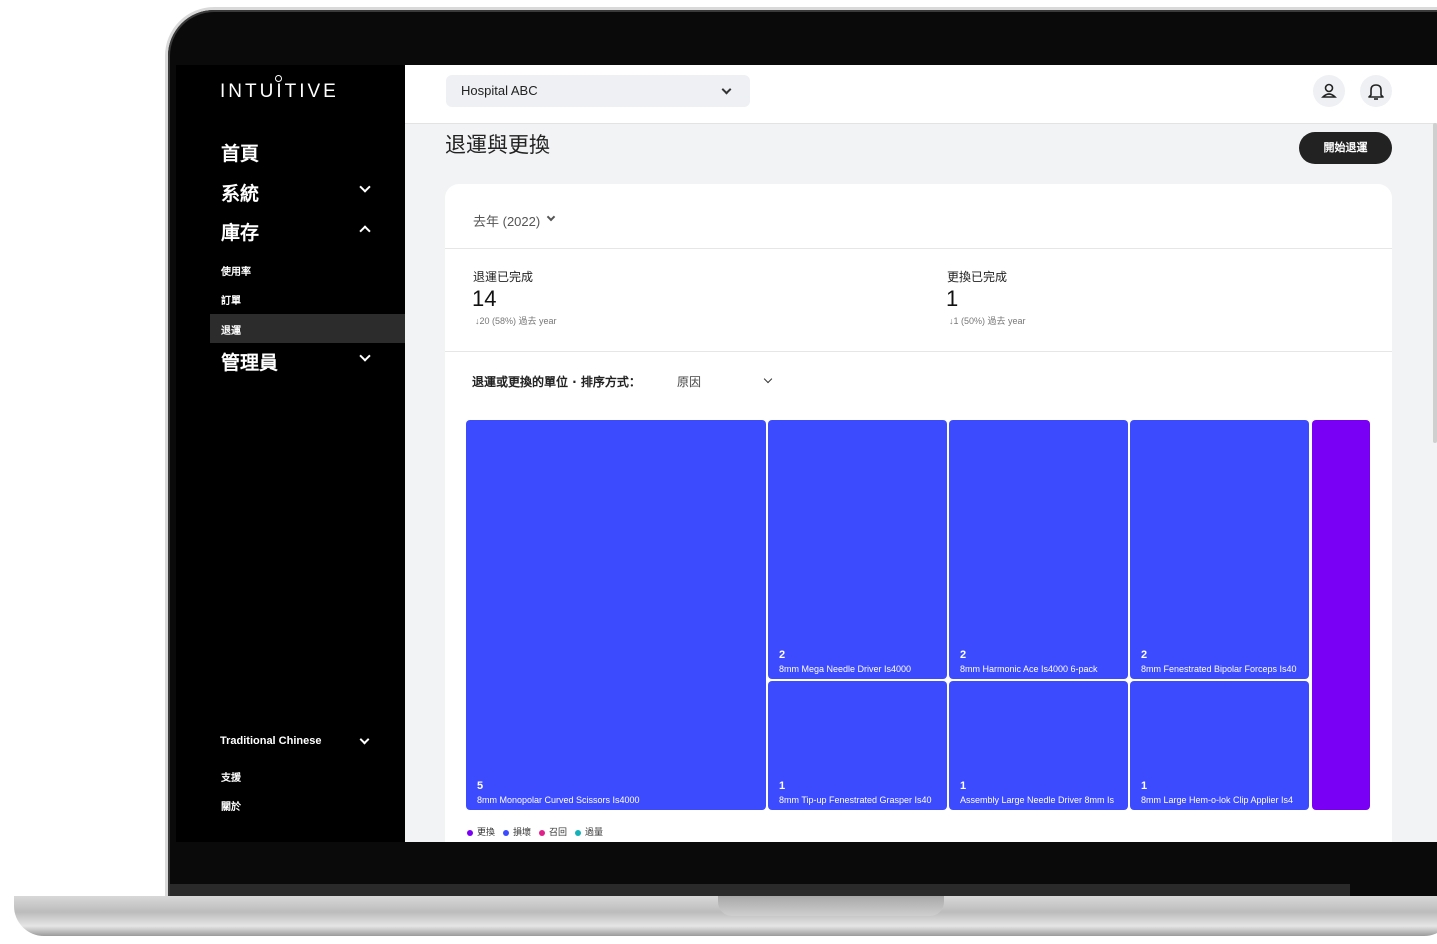 This screenshot has width=1437, height=944. What do you see at coordinates (598, 91) in the screenshot?
I see `hospital-select: Hospital ABC` at bounding box center [598, 91].